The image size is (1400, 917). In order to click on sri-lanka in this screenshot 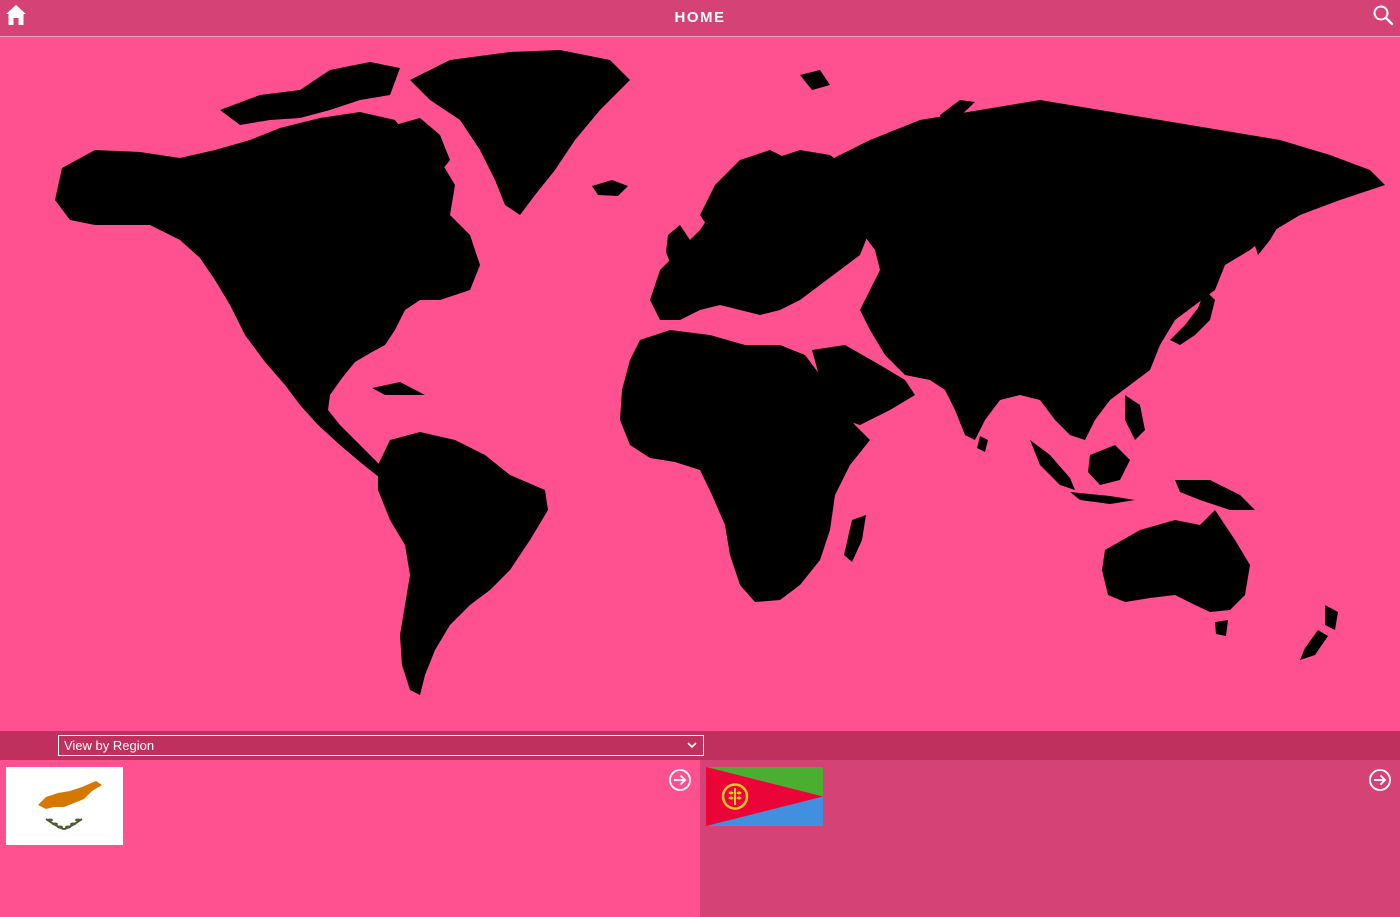, I will do `click(982, 444)`.